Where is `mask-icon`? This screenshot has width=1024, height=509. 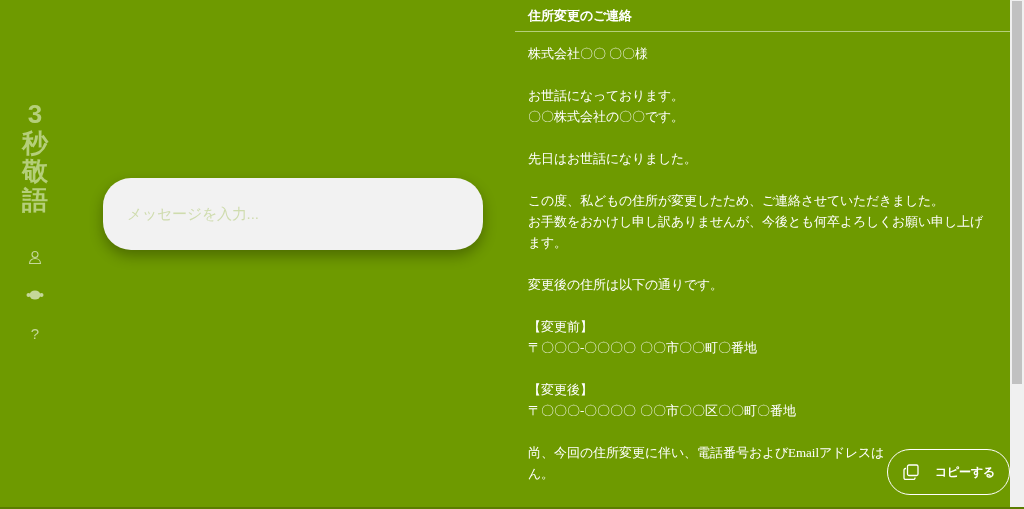 mask-icon is located at coordinates (35, 295).